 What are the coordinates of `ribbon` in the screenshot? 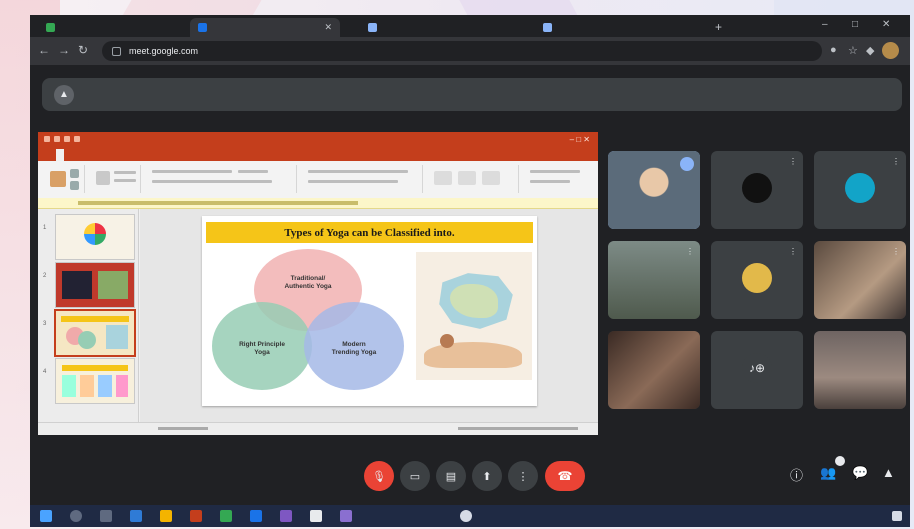 It's located at (318, 180).